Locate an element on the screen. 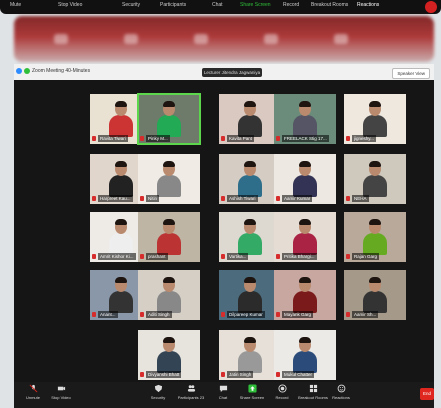 This screenshot has width=441, height=408. participant-tile: Jatin Singh is located at coordinates (250, 355).